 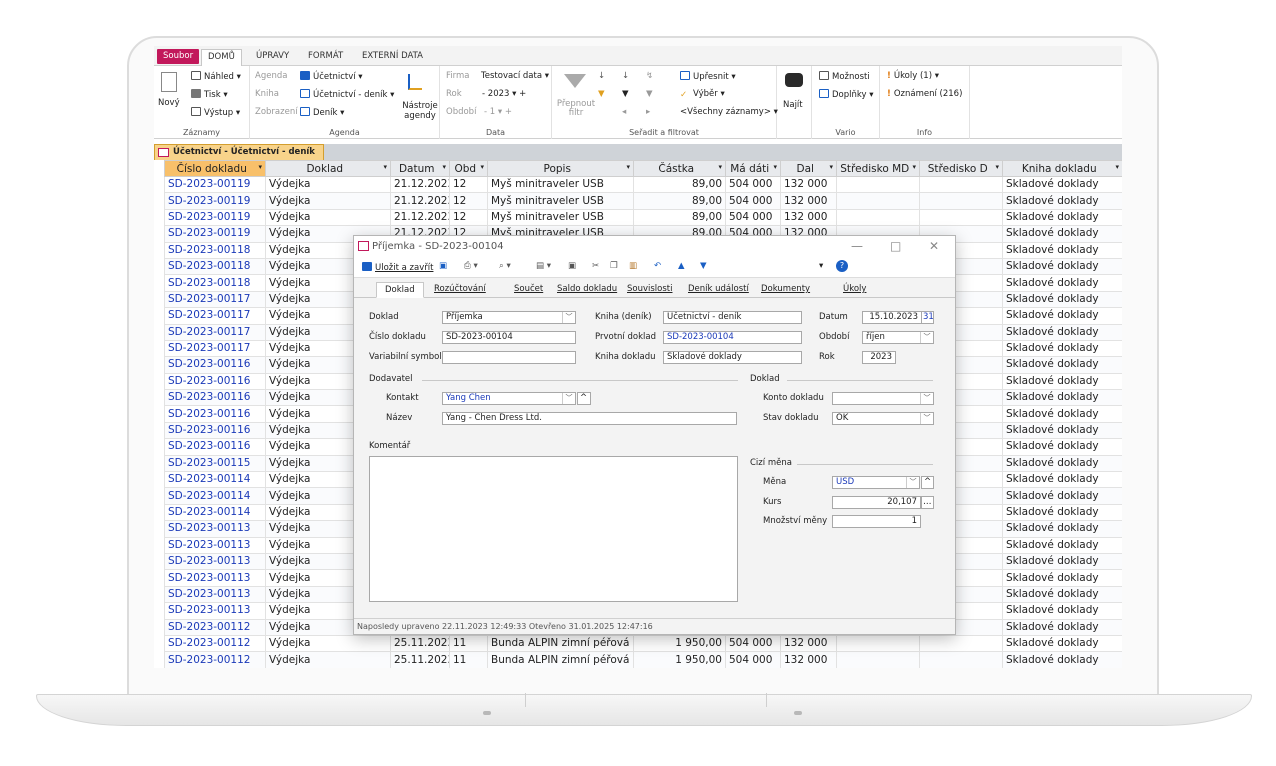 I want to click on komentar-textarea, so click(x=553, y=529).